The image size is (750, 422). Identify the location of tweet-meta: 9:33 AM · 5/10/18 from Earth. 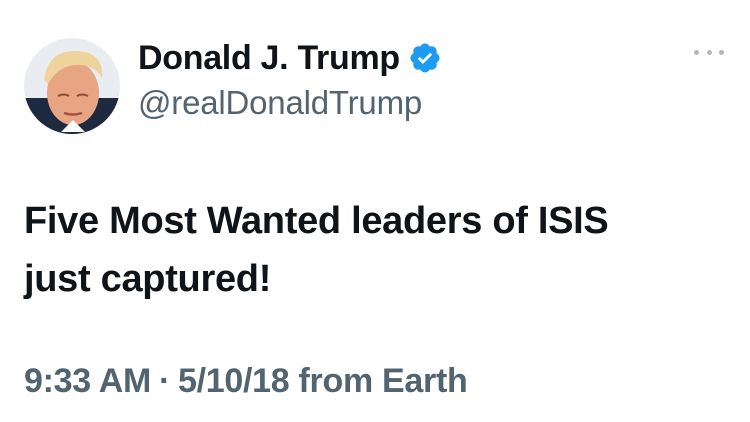
(246, 381).